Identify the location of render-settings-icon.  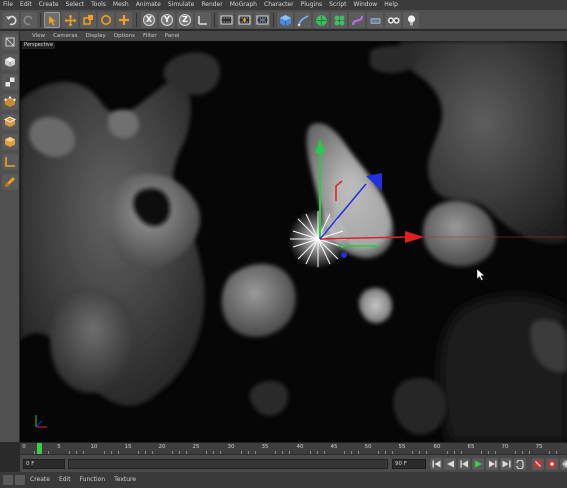
(262, 20).